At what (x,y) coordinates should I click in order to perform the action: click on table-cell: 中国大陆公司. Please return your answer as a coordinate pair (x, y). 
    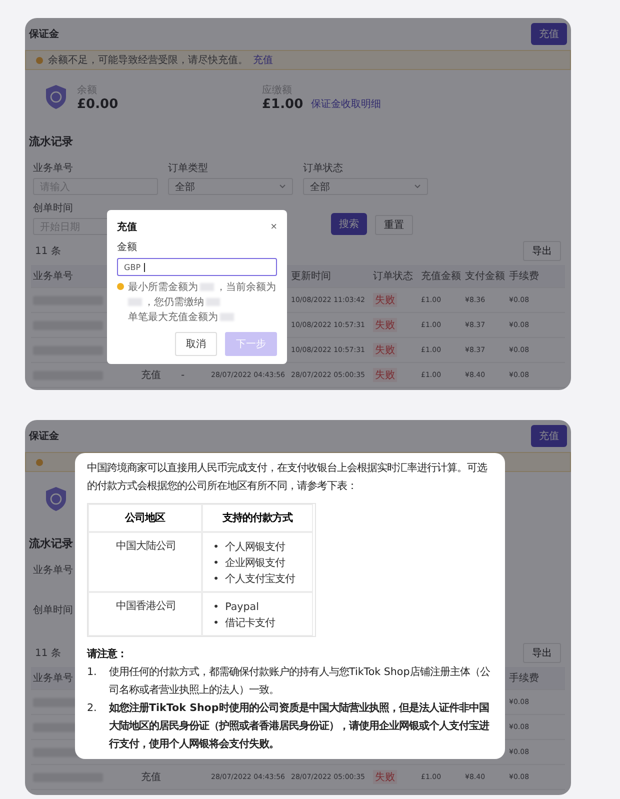
    Looking at the image, I should click on (146, 546).